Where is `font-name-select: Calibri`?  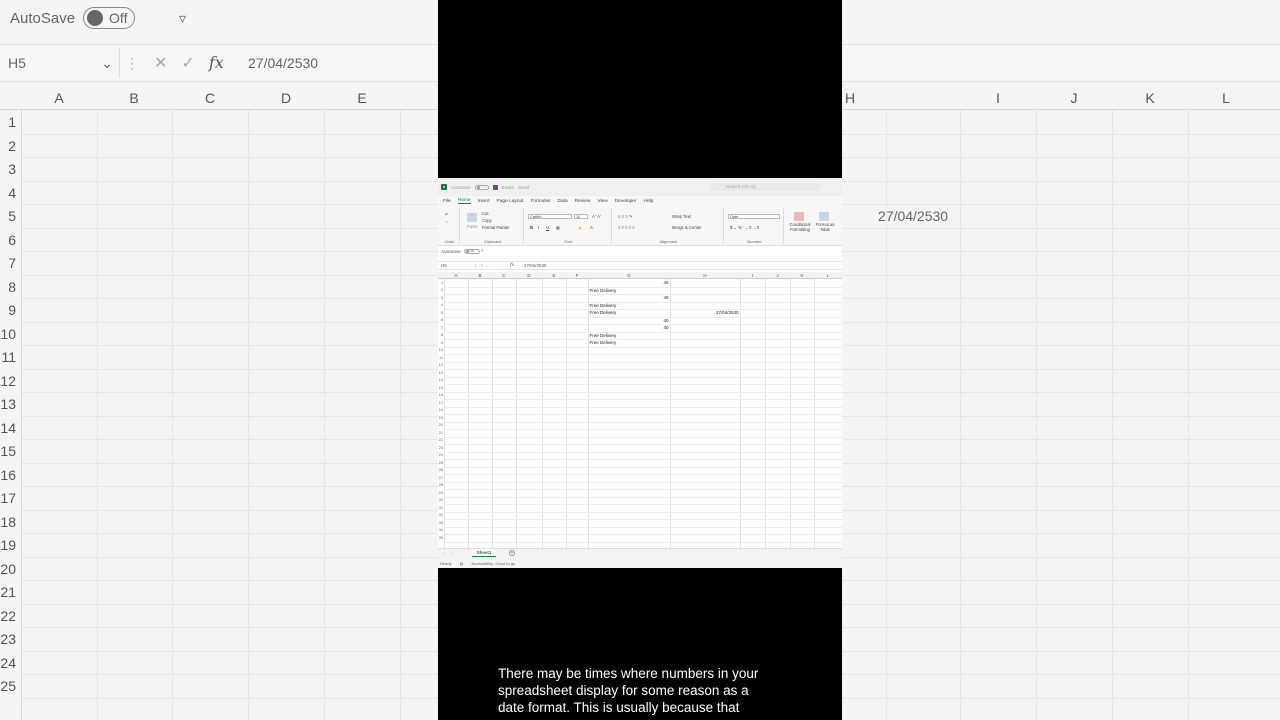 font-name-select: Calibri is located at coordinates (550, 216).